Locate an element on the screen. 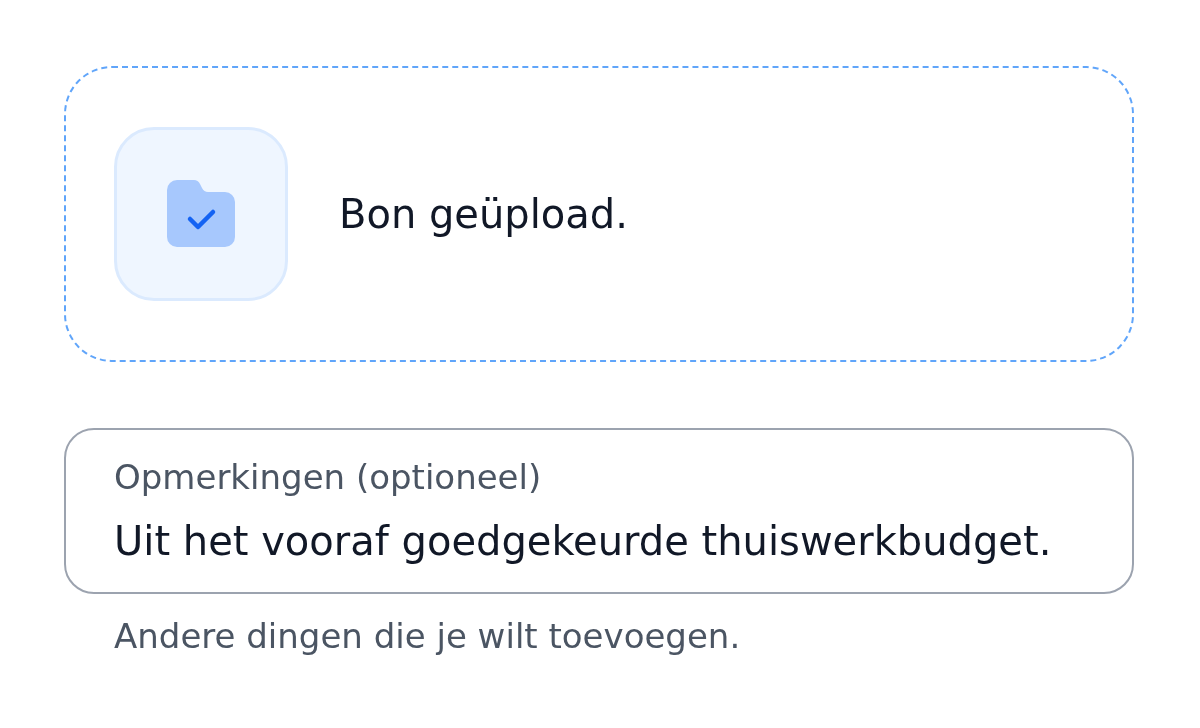  field-label: Opmerkingen (optioneel) is located at coordinates (328, 477).